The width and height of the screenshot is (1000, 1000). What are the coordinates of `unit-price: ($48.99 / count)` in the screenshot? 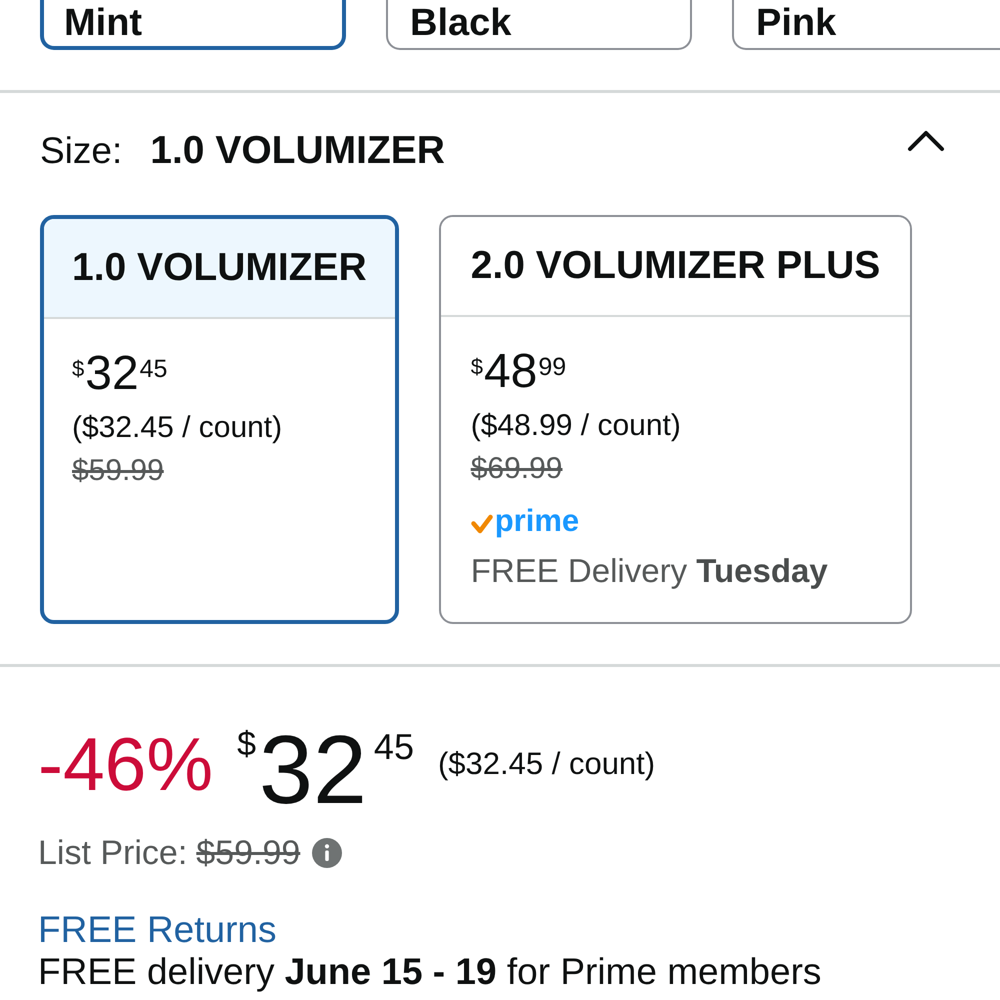 It's located at (575, 426).